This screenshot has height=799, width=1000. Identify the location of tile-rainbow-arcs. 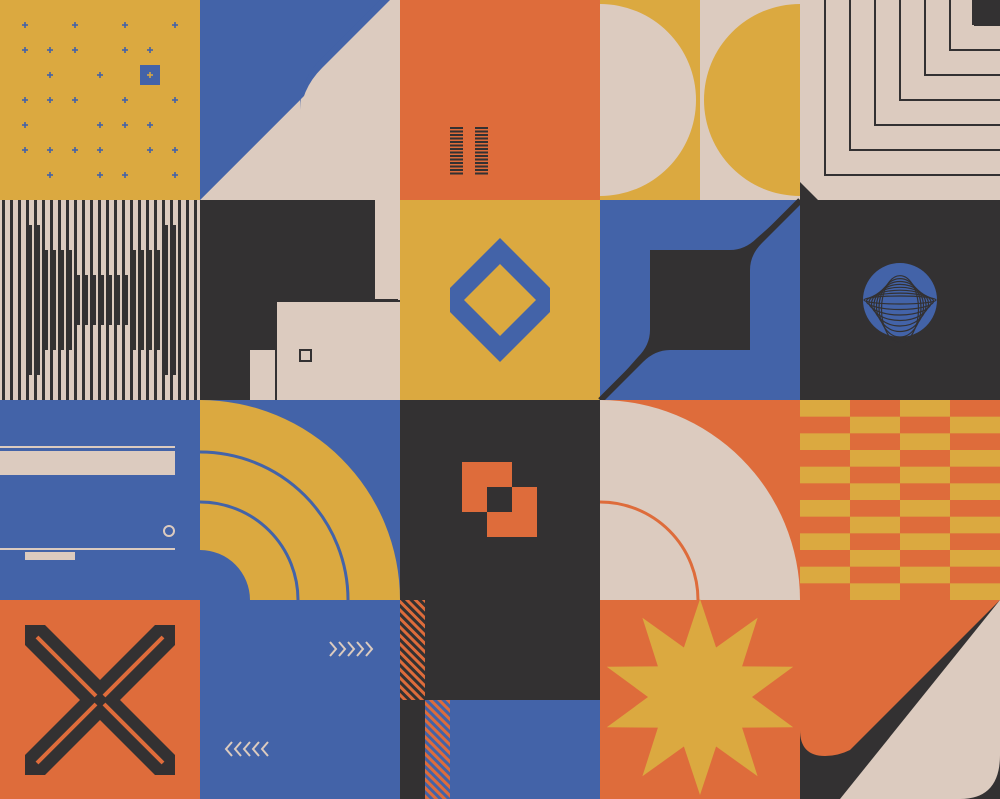
(299, 500).